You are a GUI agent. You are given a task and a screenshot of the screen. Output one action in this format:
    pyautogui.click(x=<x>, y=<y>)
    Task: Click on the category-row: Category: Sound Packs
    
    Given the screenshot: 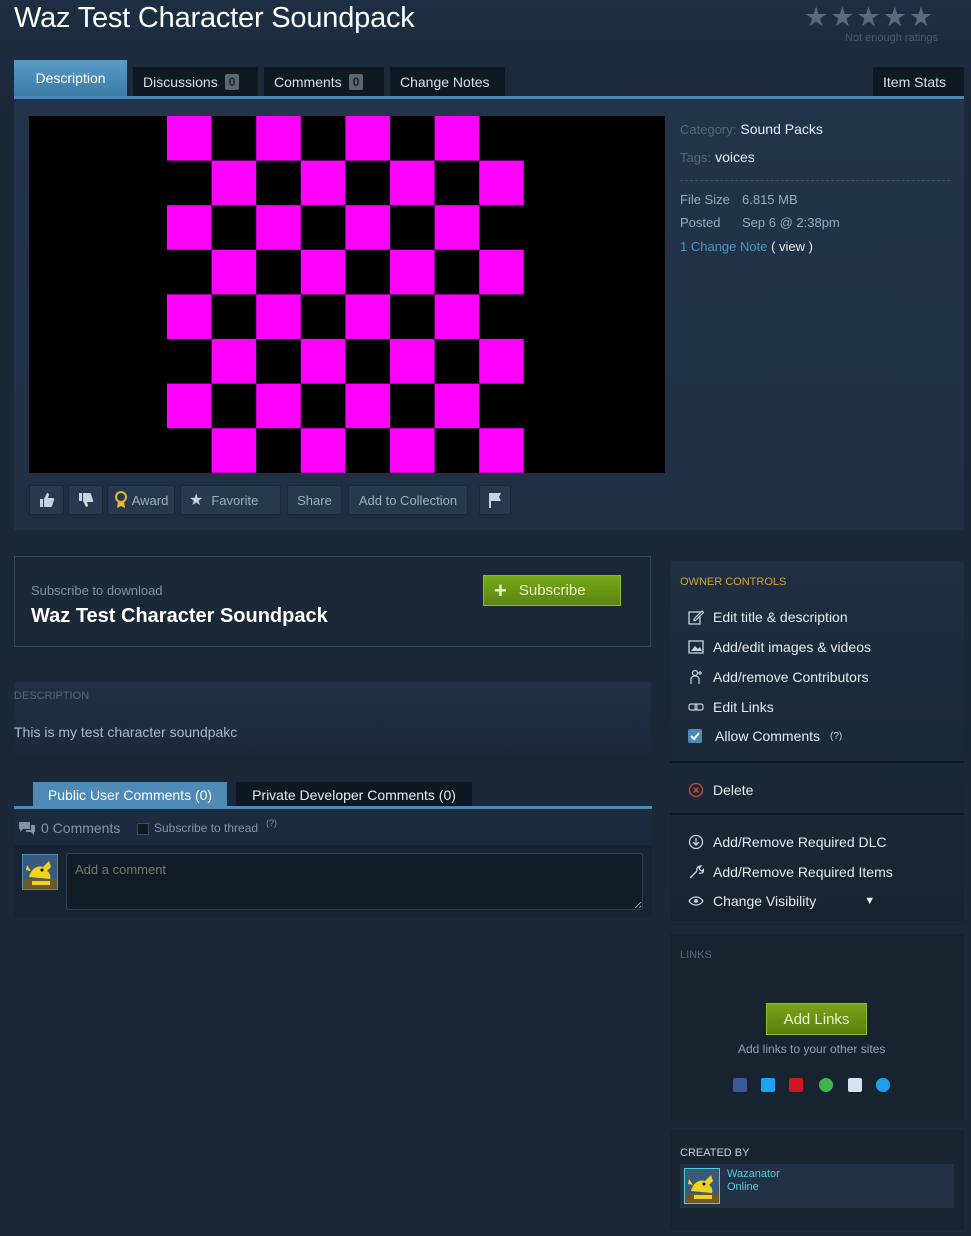 What is the action you would take?
    pyautogui.click(x=751, y=130)
    